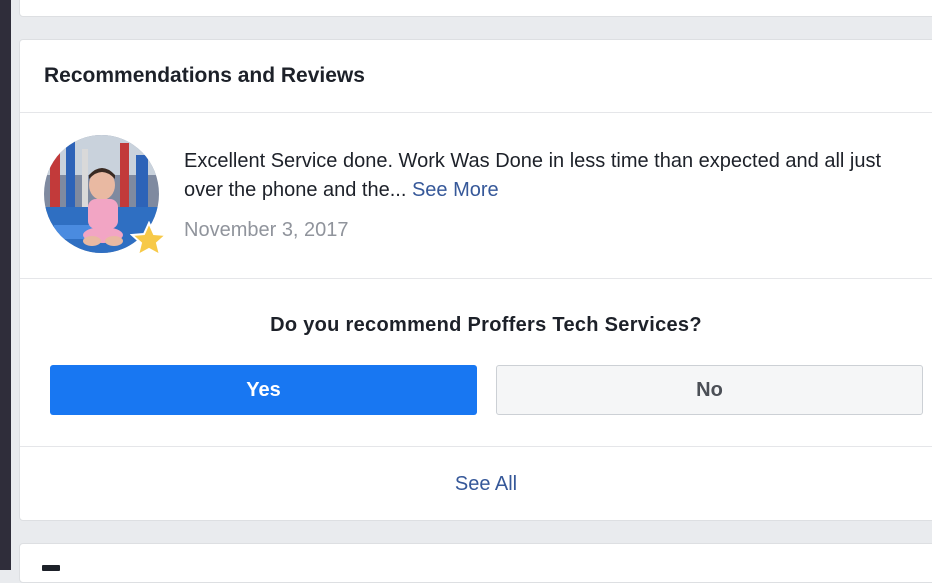 The height and width of the screenshot is (583, 932). Describe the element at coordinates (263, 390) in the screenshot. I see `yes-button: Yes` at that location.